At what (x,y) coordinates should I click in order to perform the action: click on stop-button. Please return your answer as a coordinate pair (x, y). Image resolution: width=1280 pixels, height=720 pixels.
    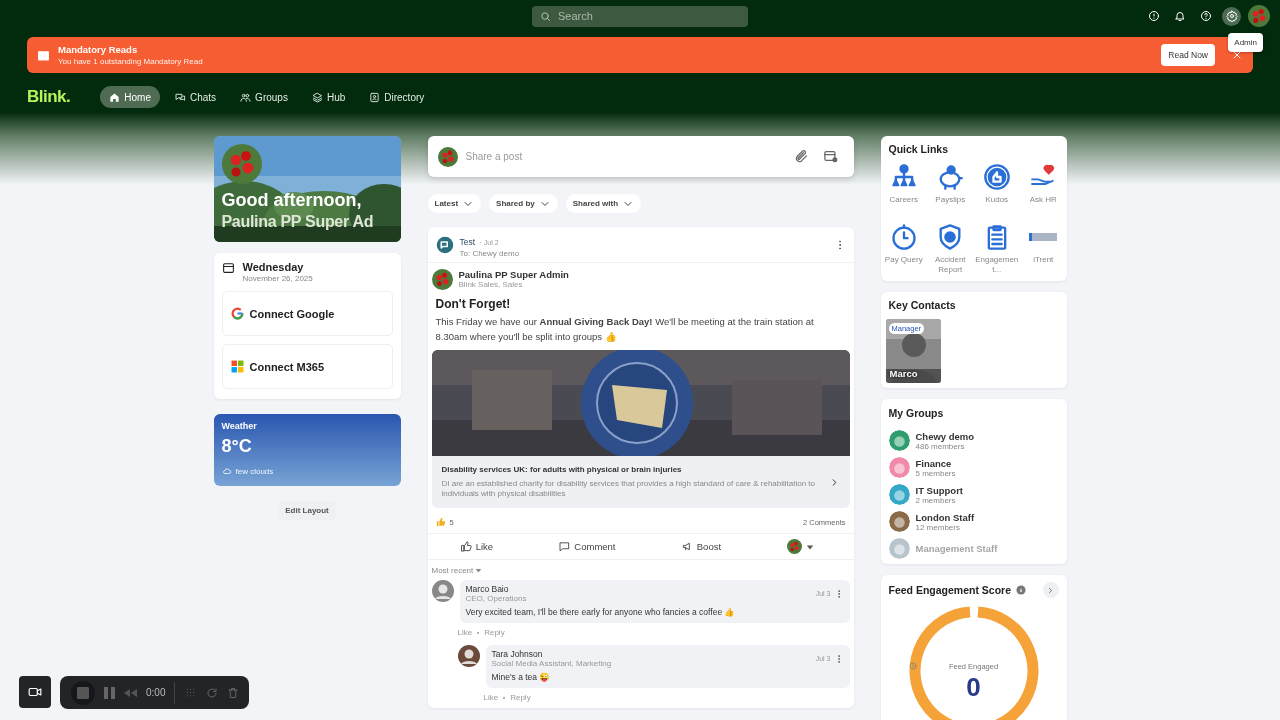
    Looking at the image, I should click on (83, 692).